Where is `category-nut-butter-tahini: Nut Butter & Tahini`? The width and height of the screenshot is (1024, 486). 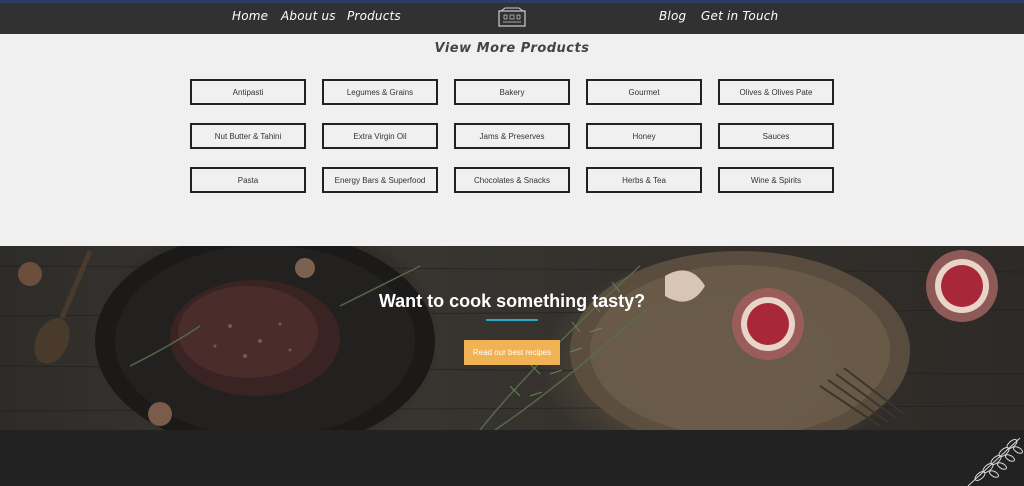
category-nut-butter-tahini: Nut Butter & Tahini is located at coordinates (248, 136).